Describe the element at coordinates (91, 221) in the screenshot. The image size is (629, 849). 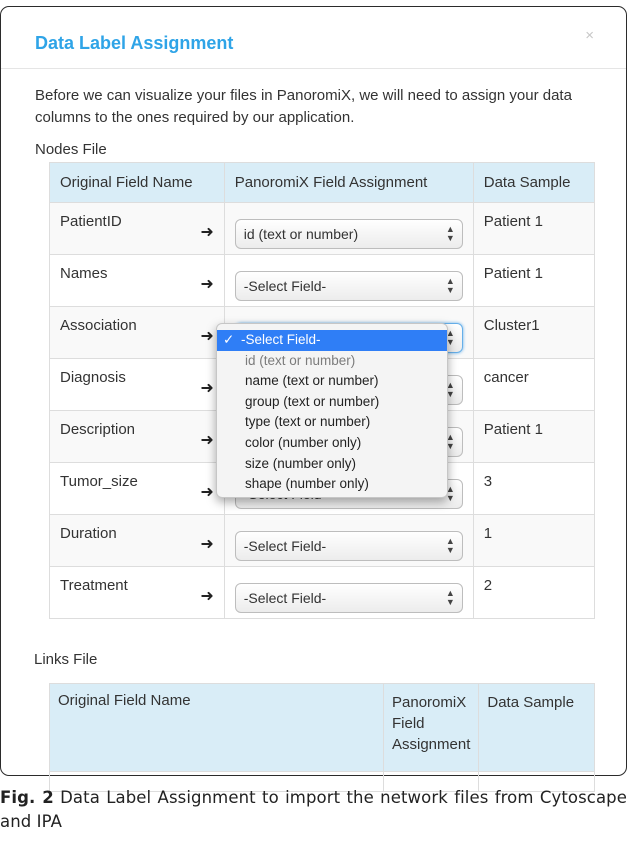
I see `original-field-name: PatientID` at that location.